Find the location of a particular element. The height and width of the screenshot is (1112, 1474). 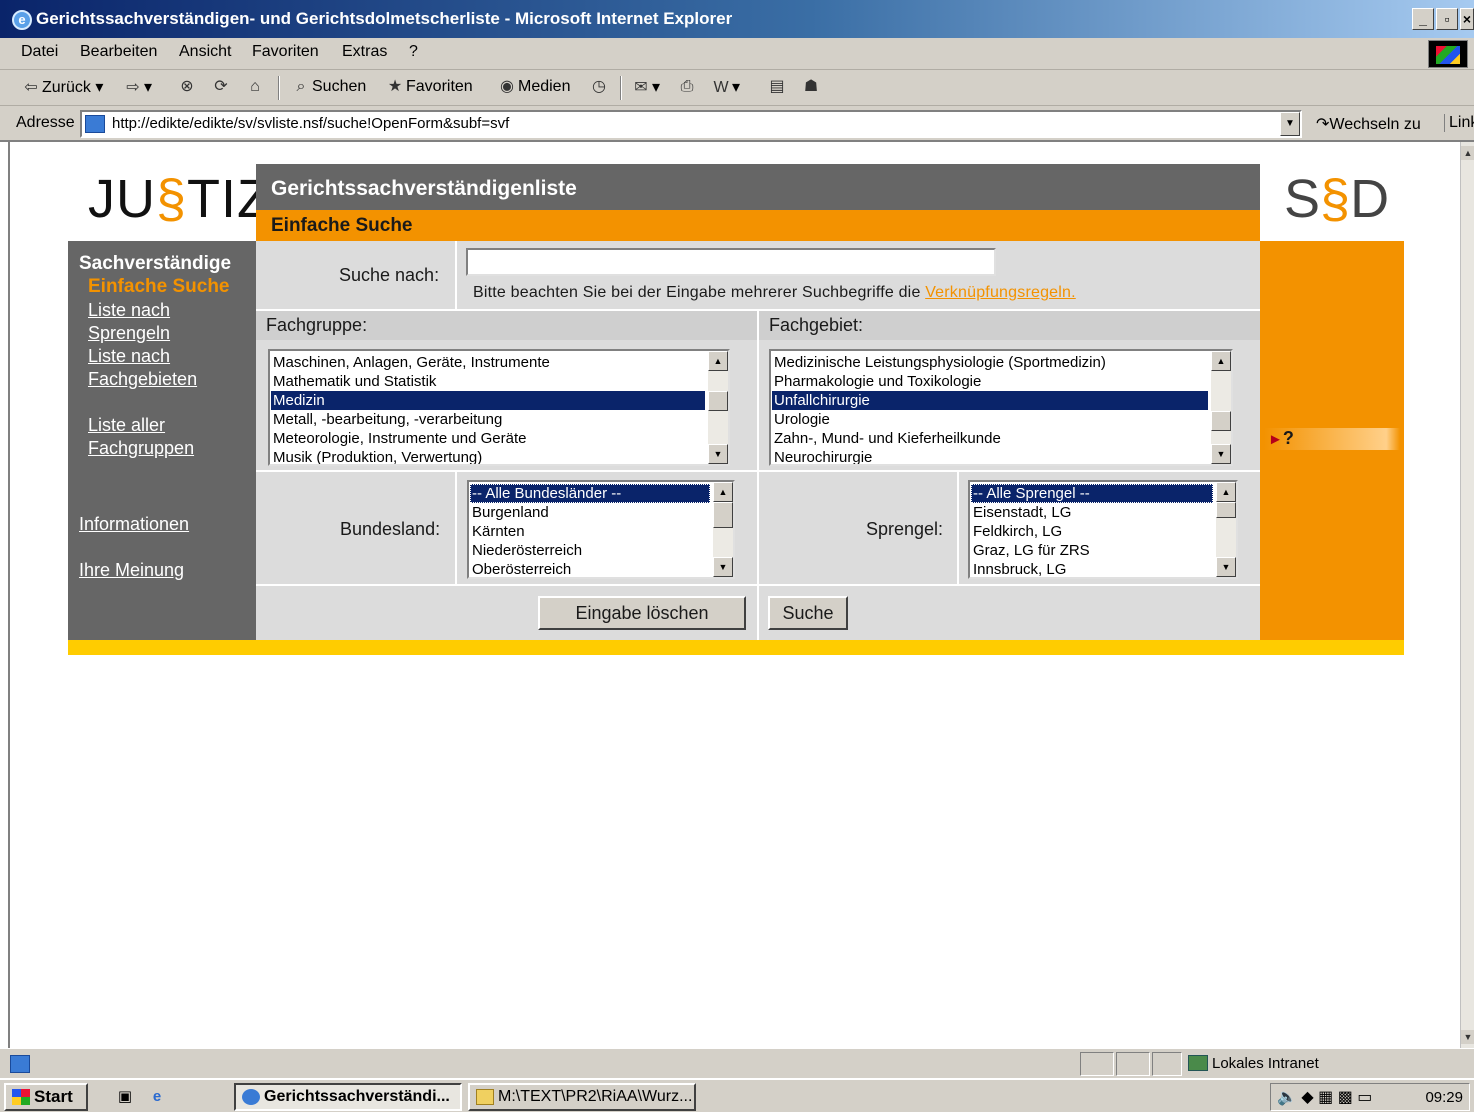

messenger-button: ☗ is located at coordinates (811, 87).